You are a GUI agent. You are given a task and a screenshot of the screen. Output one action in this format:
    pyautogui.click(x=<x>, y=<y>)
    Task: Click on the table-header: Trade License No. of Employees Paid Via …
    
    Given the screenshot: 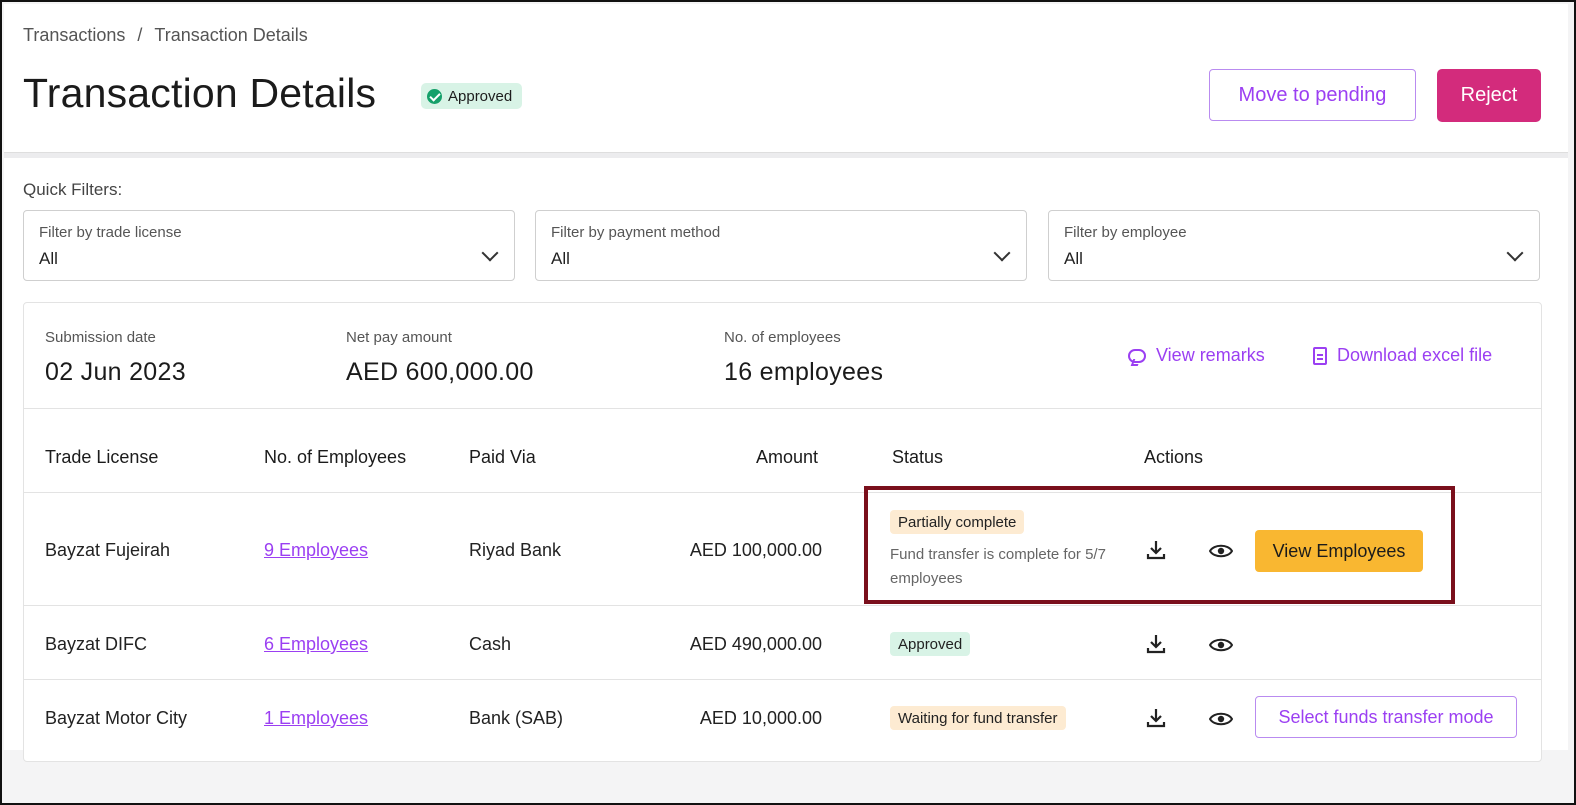 What is the action you would take?
    pyautogui.click(x=782, y=451)
    